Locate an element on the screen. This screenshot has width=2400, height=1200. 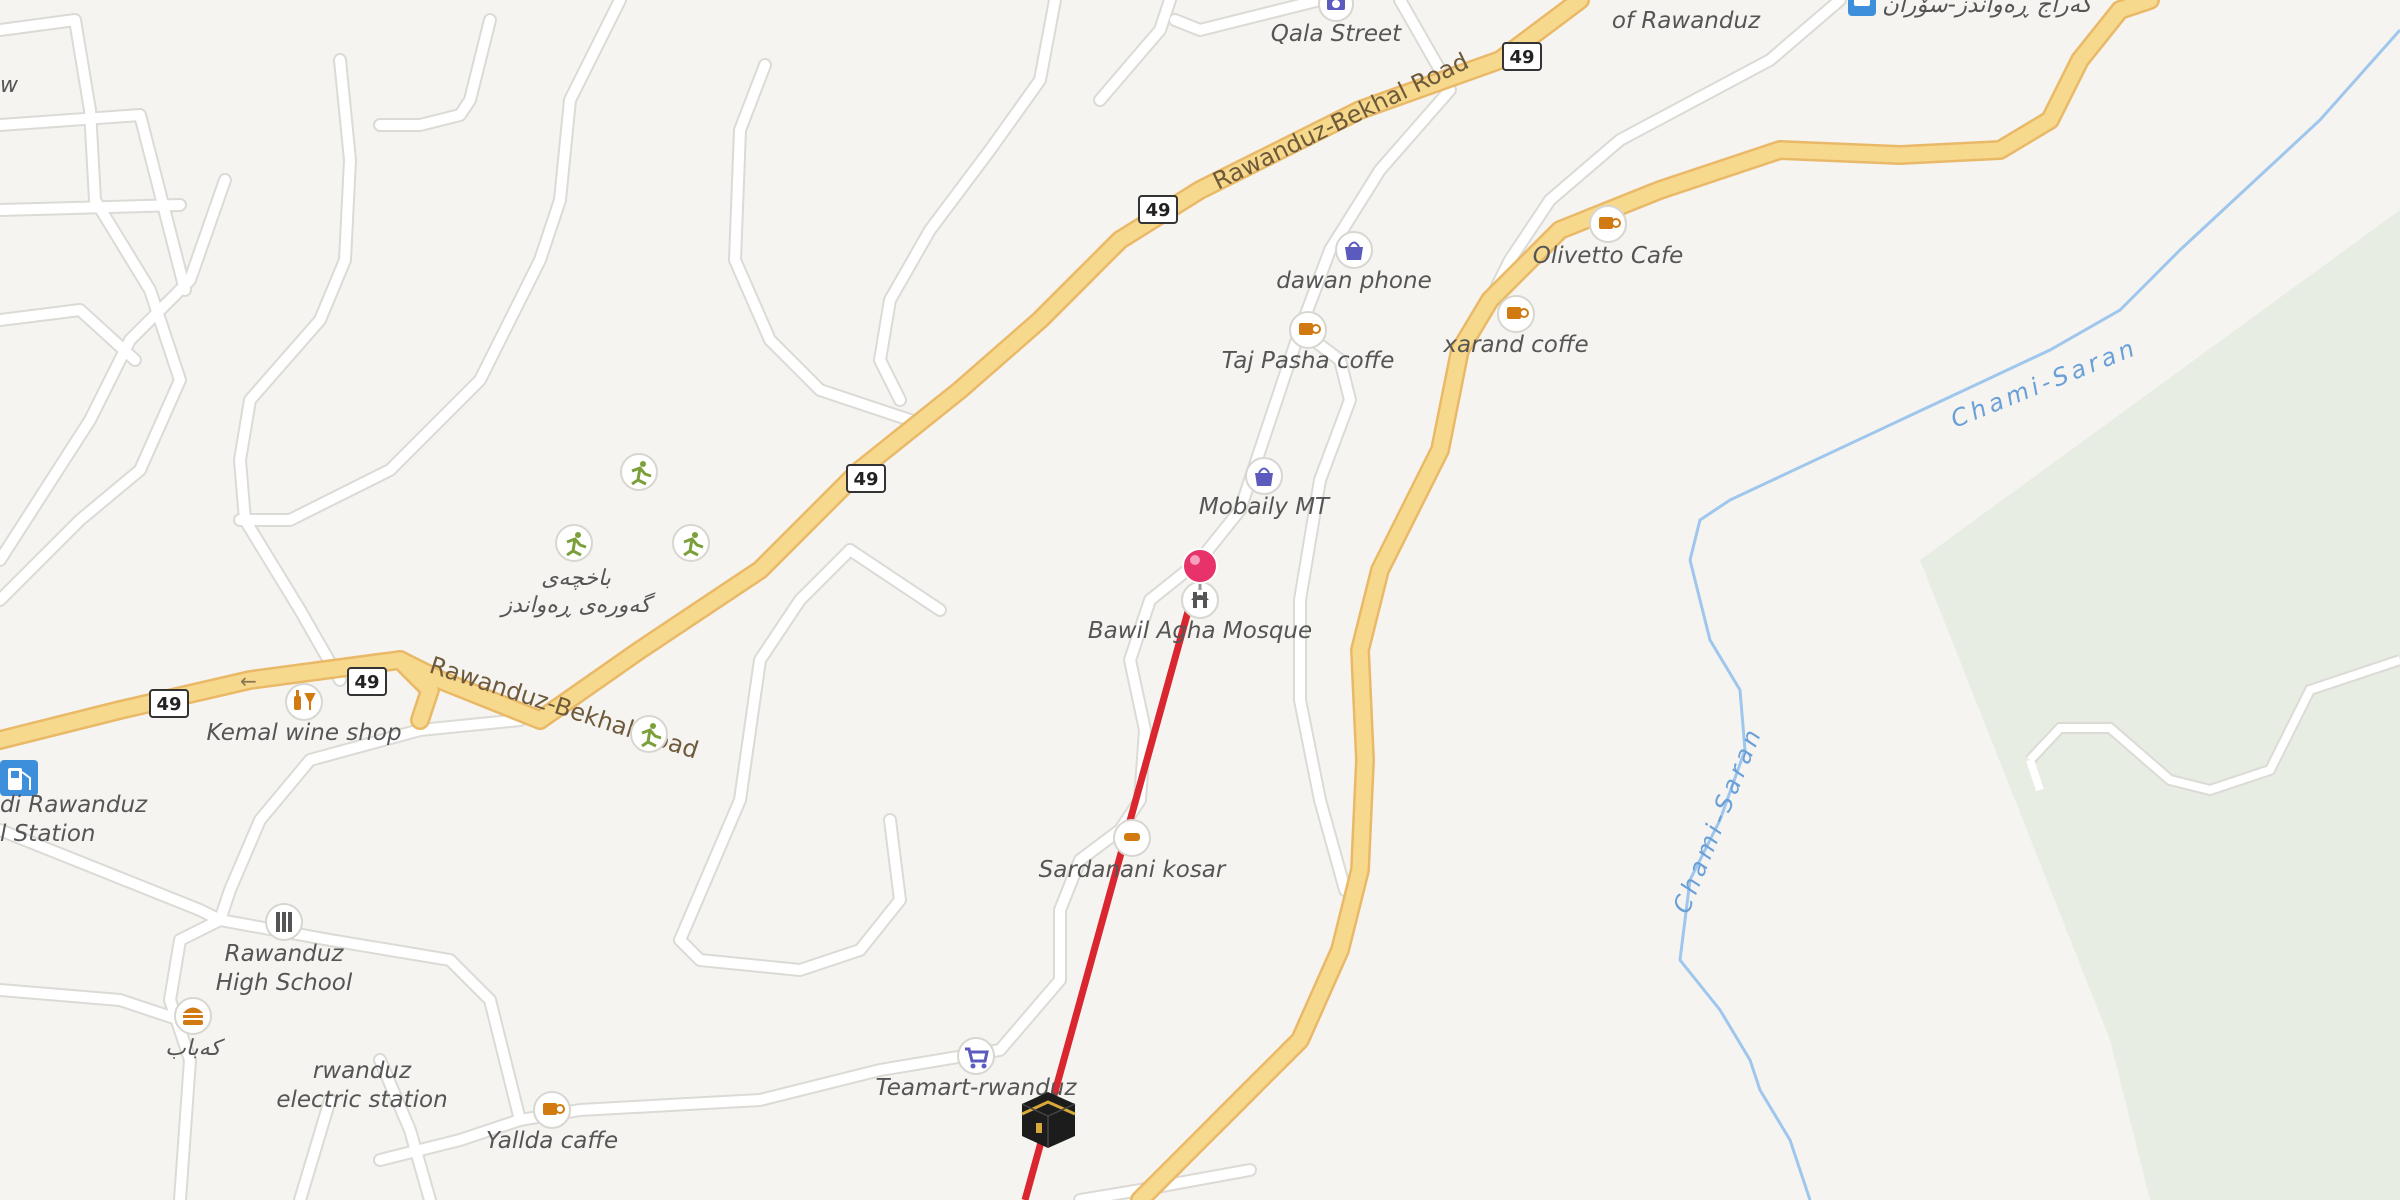
label-bus-station: گەراج ڕەواندز-سۆران is located at coordinates (1990, 9).